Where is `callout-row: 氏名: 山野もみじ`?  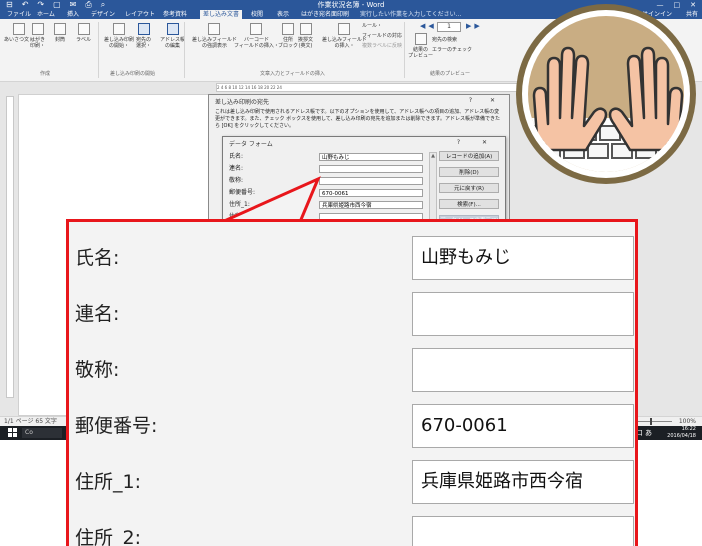 callout-row: 氏名: 山野もみじ is located at coordinates (352, 258).